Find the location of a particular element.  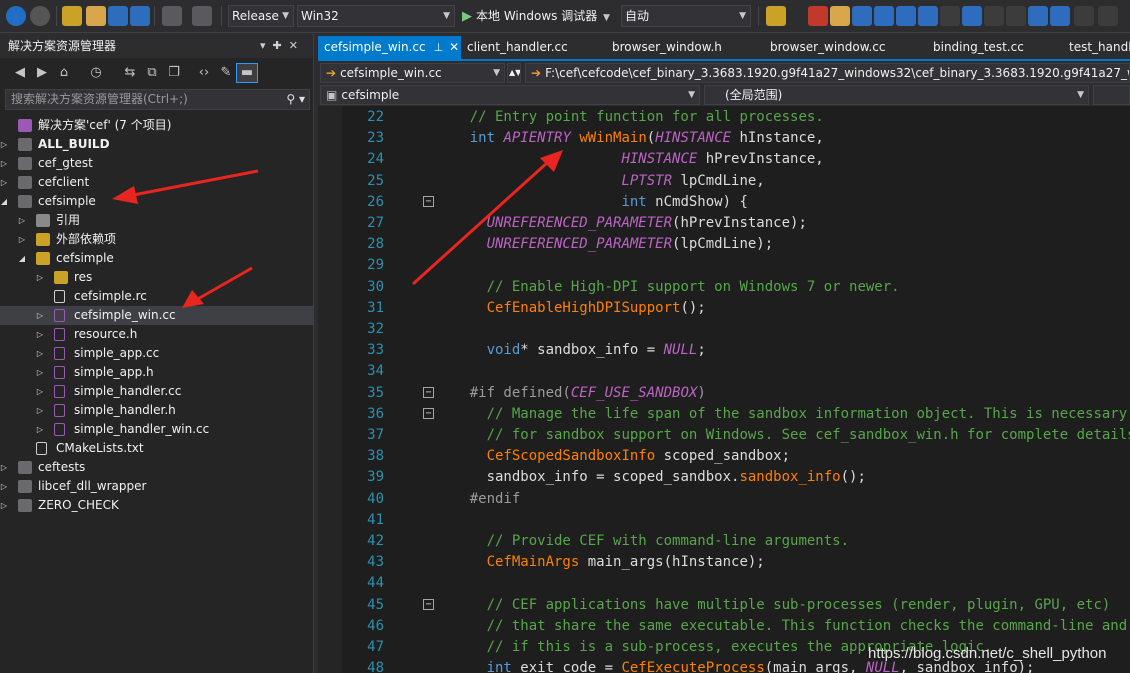

forward-icon: ▶ is located at coordinates (42, 73).